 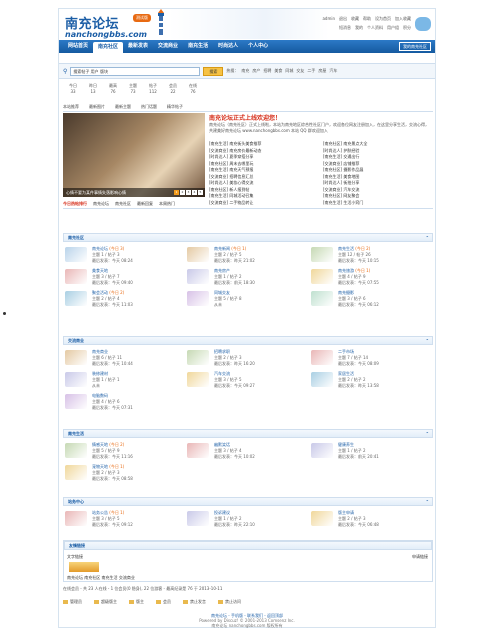 I want to click on forum-item: 情感天地 (今日 2) 主题 5 / 帖子 9 最后发表：今天 11:16, so click(x=124, y=451).